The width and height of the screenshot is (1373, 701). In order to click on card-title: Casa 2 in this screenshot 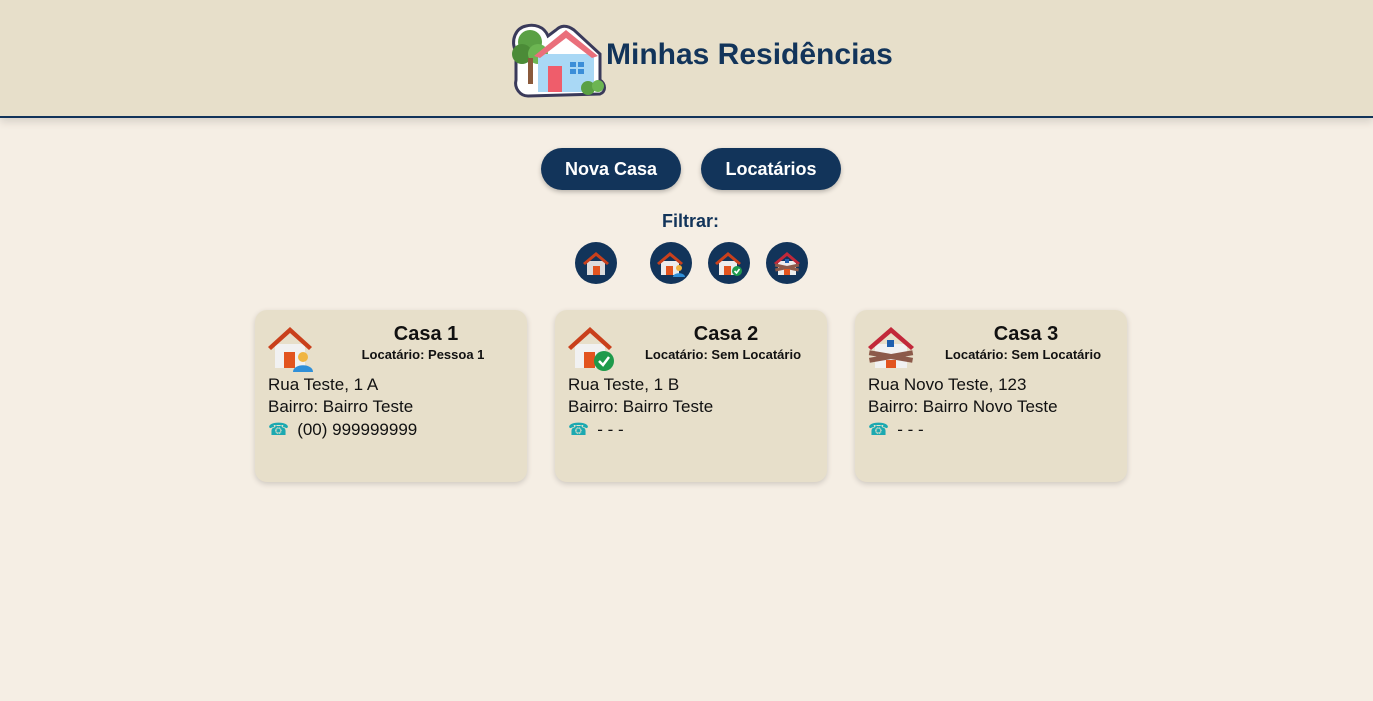, I will do `click(726, 334)`.